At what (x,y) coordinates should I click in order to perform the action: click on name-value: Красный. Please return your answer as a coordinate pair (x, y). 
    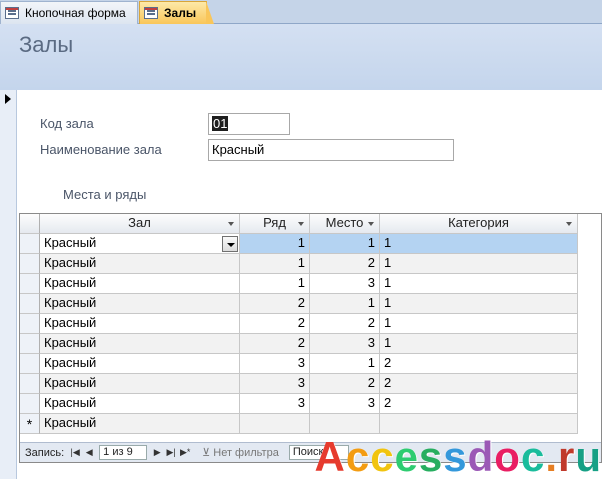
    Looking at the image, I should click on (238, 149).